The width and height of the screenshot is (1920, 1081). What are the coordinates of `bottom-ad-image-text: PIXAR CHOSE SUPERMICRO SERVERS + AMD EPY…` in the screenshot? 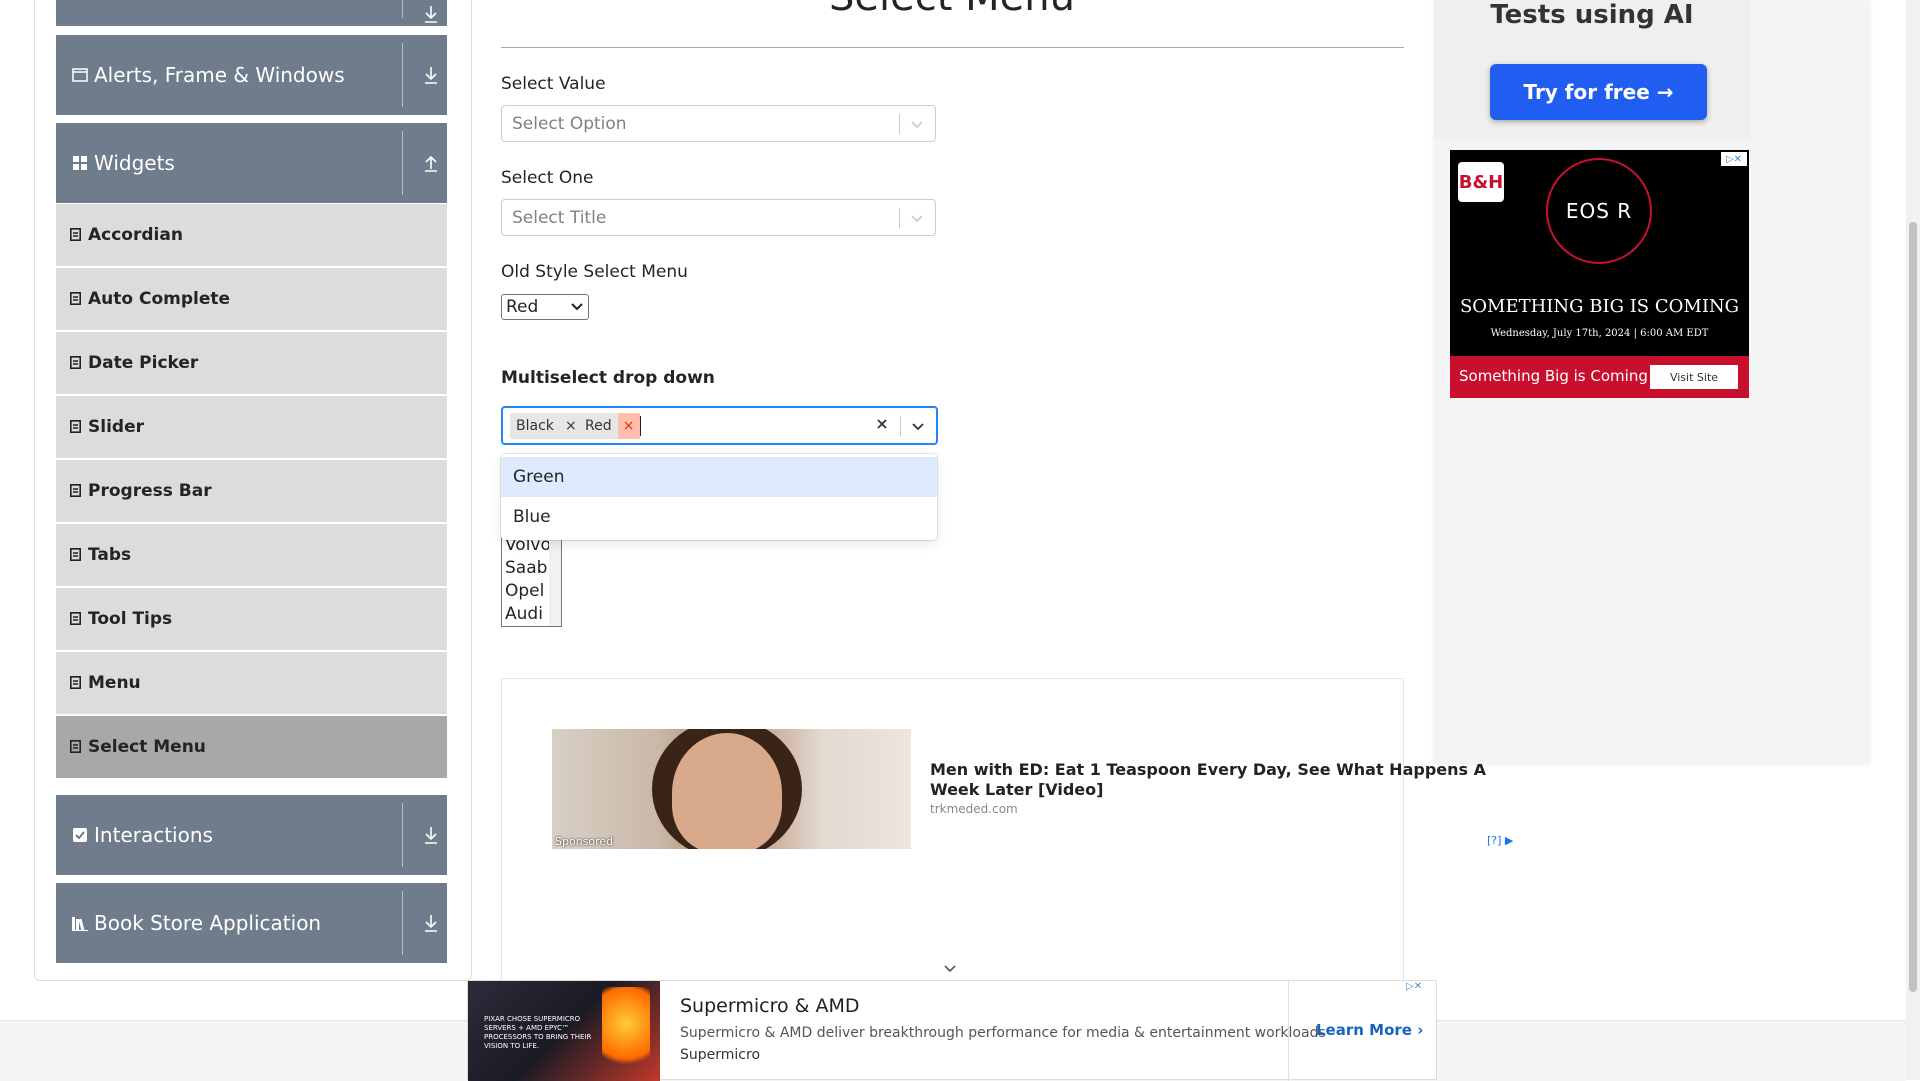 It's located at (538, 1032).